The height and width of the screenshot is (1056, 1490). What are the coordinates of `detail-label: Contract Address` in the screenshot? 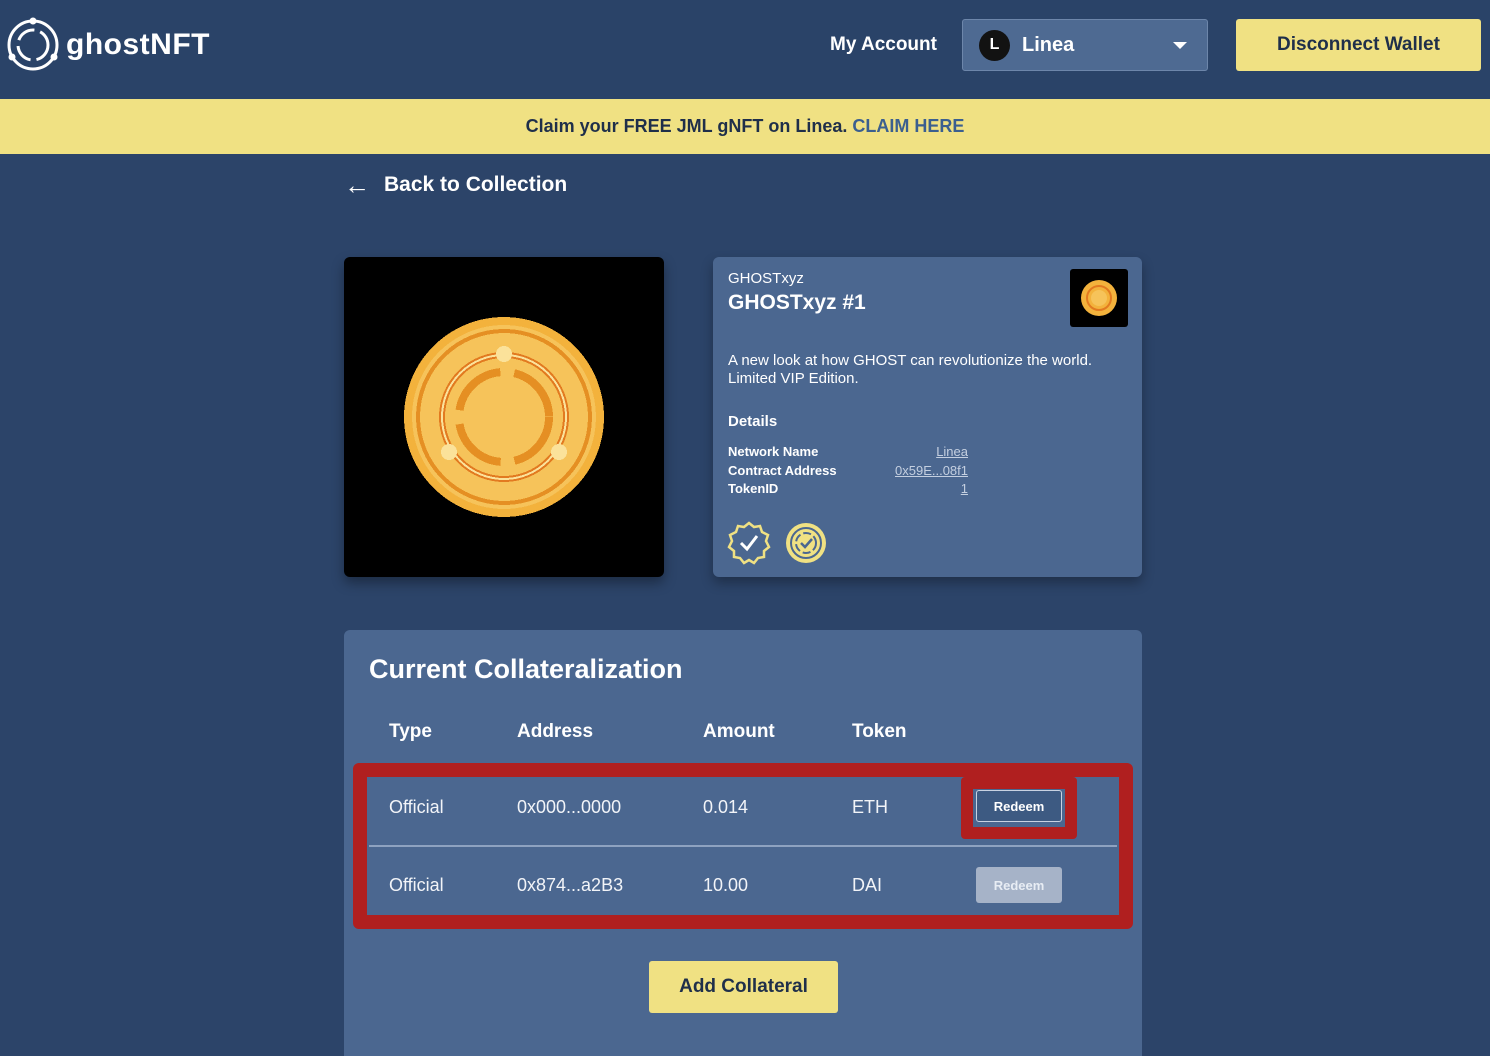 It's located at (782, 470).